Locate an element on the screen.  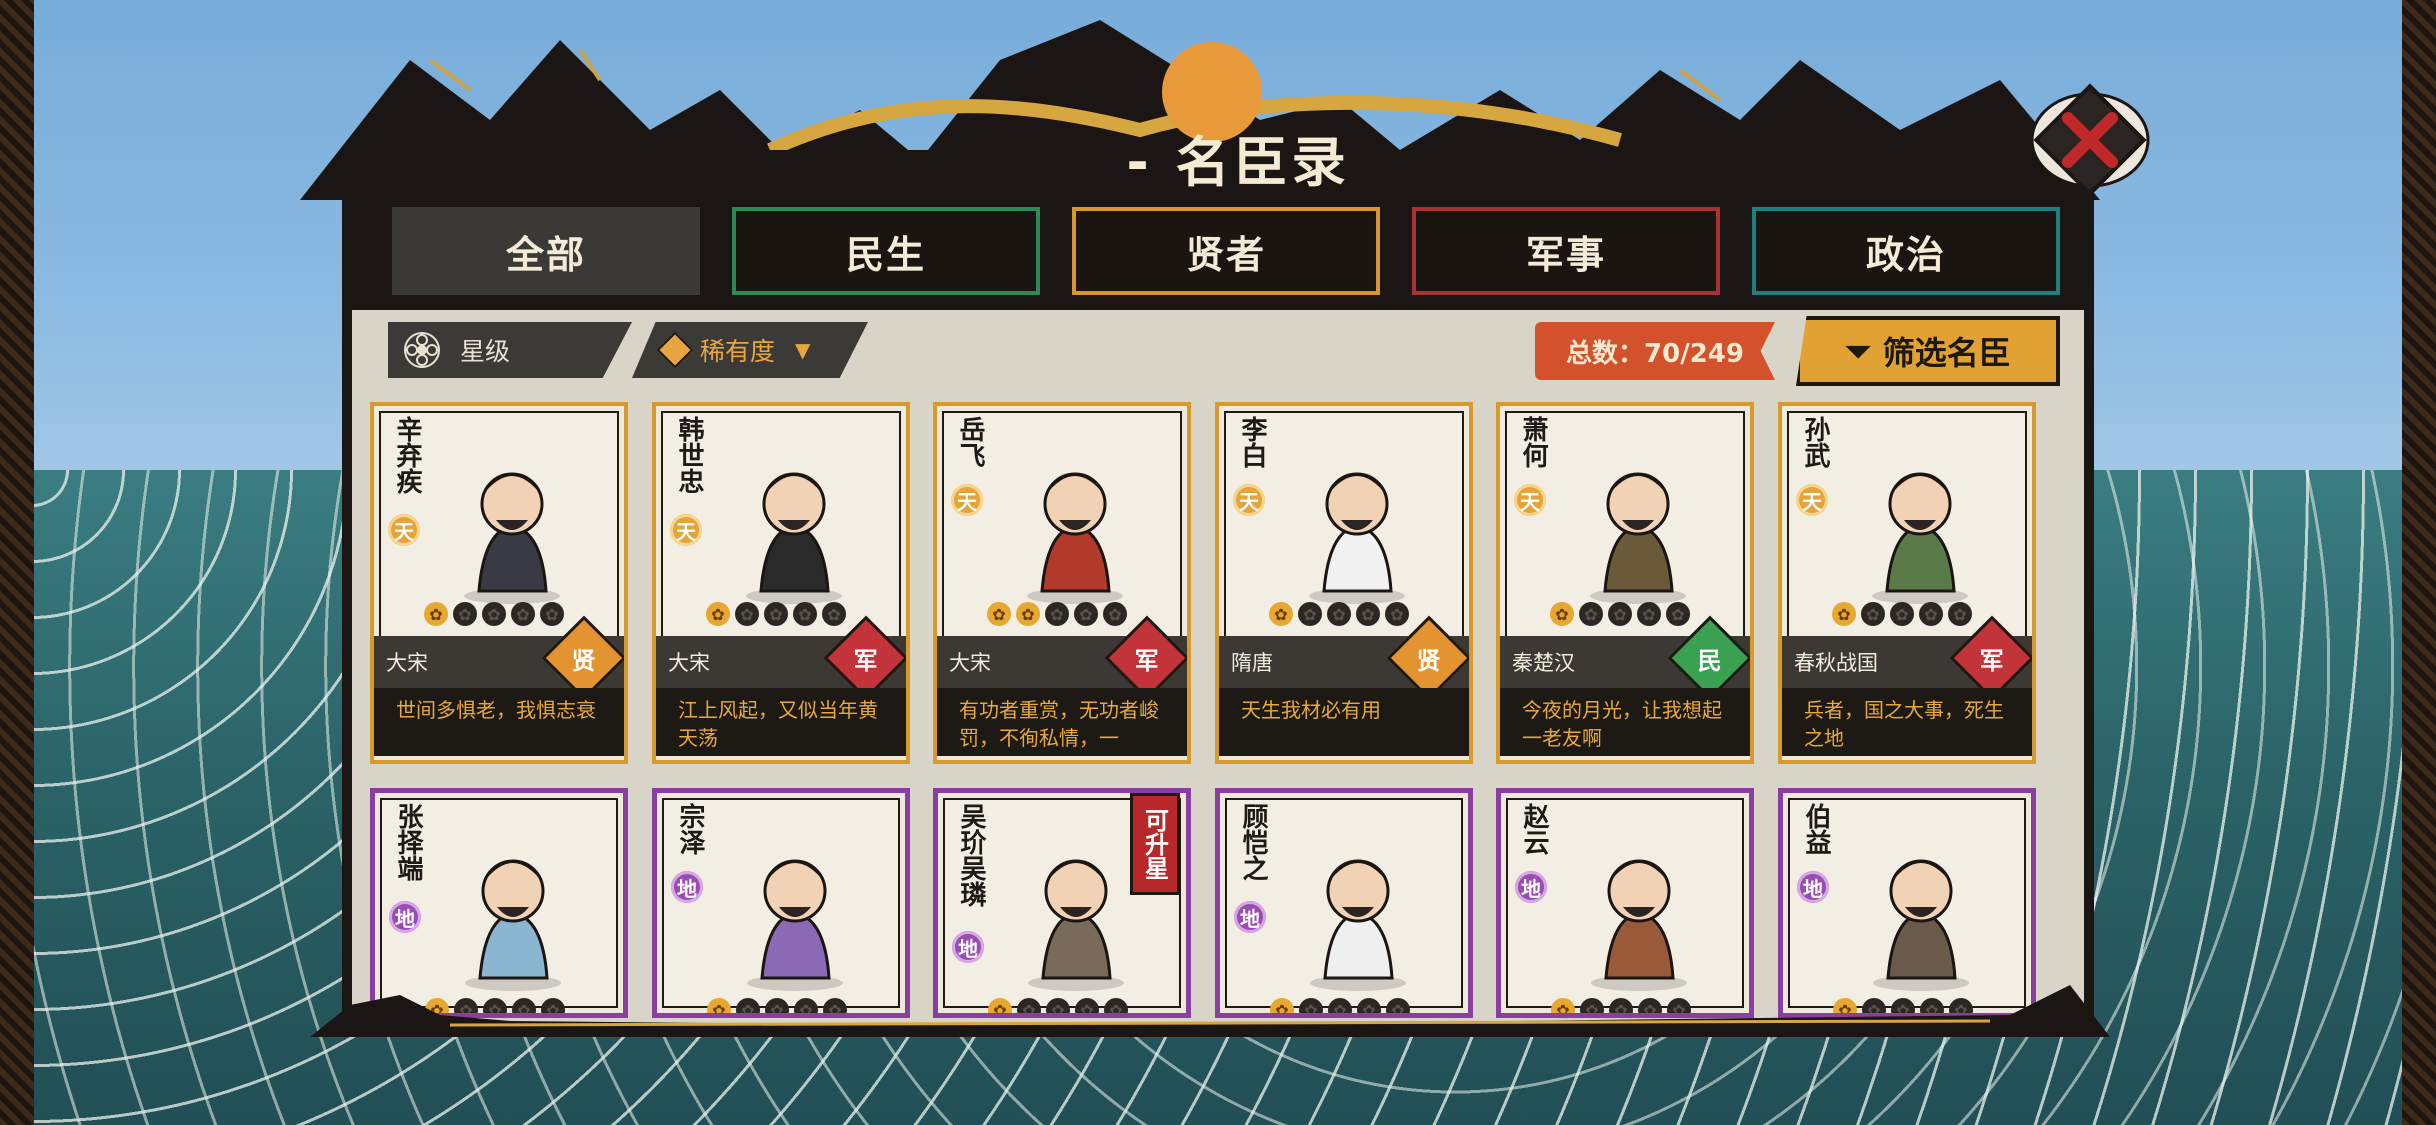
minister-name: 萧何 is located at coordinates (1533, 442).